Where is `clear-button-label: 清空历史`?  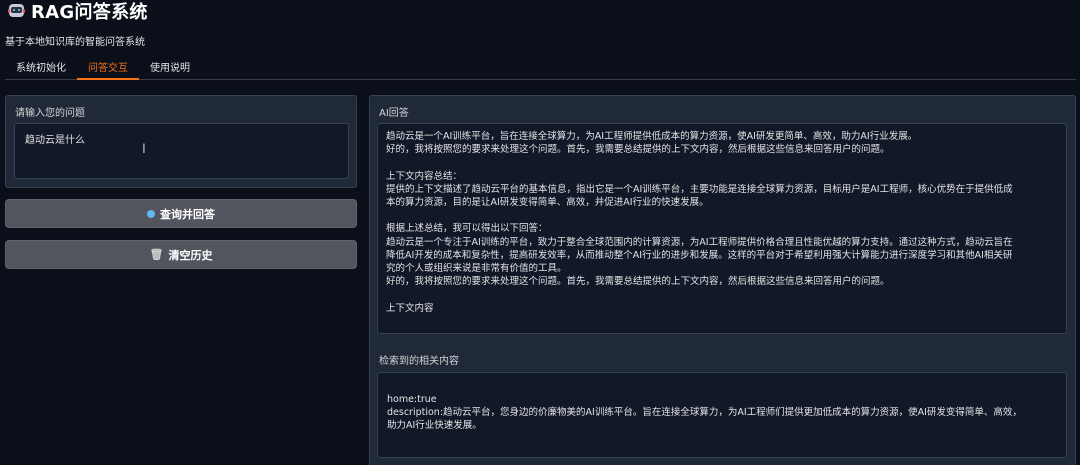 clear-button-label: 清空历史 is located at coordinates (190, 255).